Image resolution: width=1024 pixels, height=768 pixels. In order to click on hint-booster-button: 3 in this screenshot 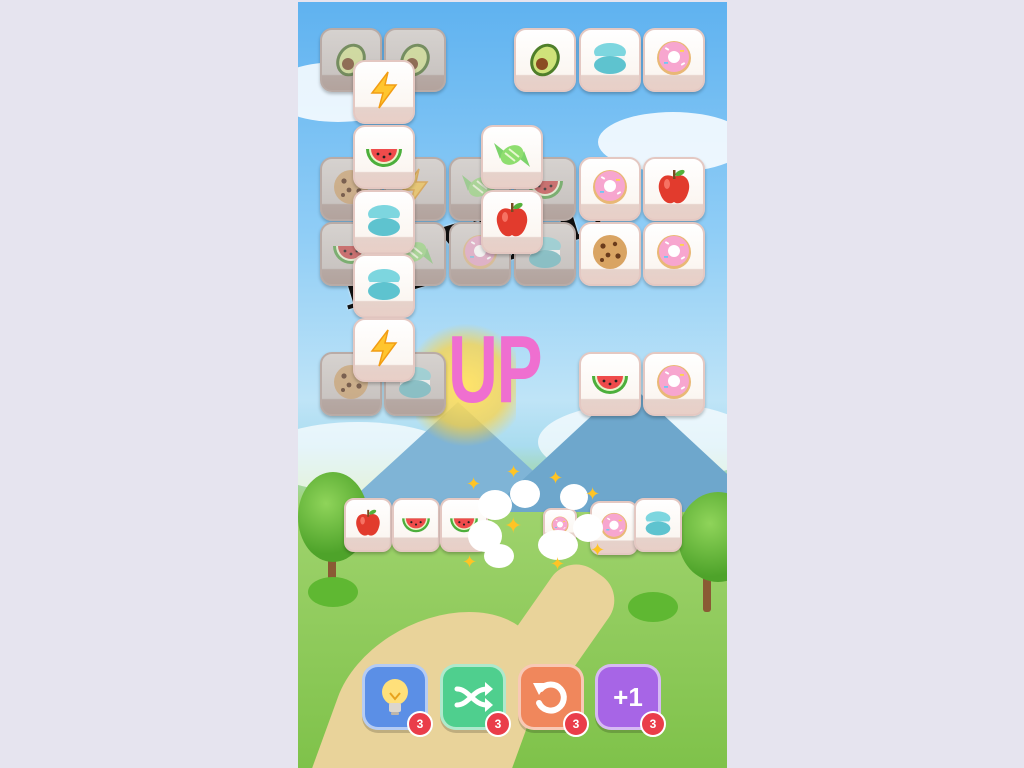, I will do `click(397, 700)`.